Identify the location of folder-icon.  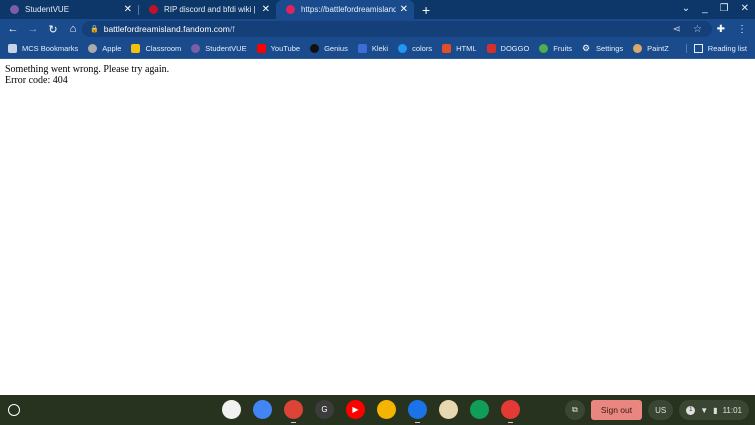
(12, 48).